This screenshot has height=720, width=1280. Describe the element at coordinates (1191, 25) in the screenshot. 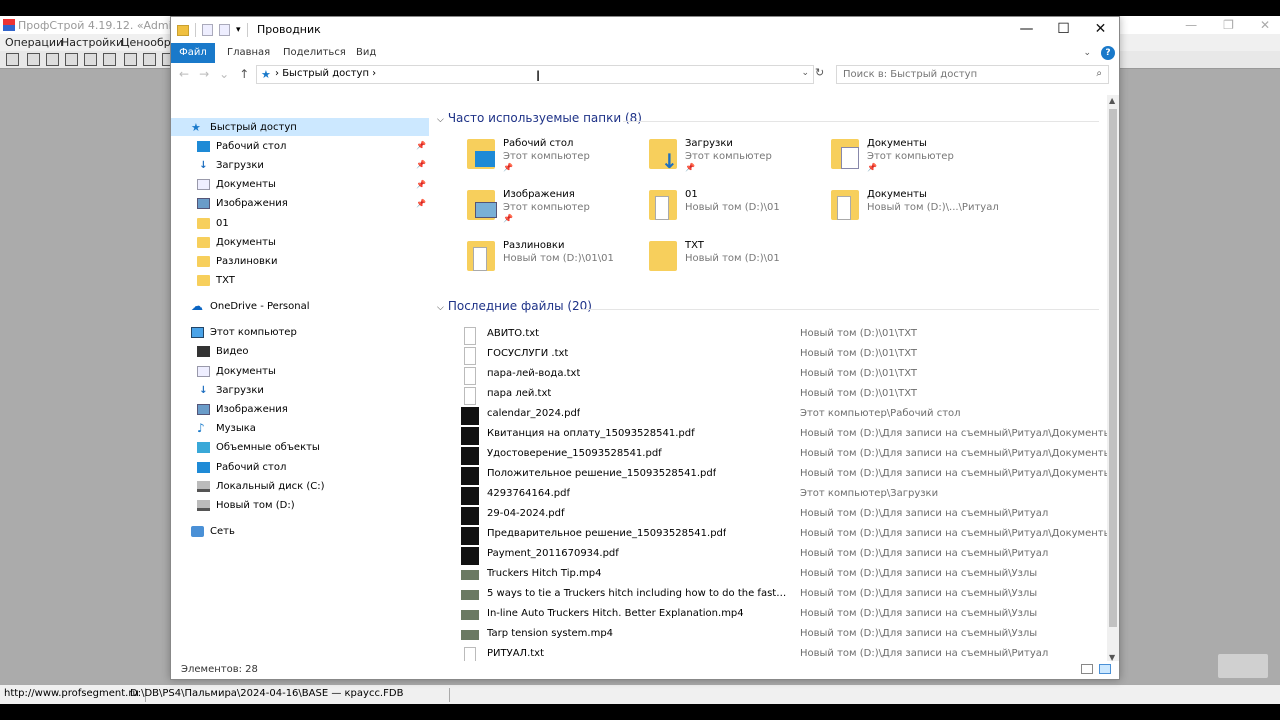

I see `minimize-icon: —` at that location.